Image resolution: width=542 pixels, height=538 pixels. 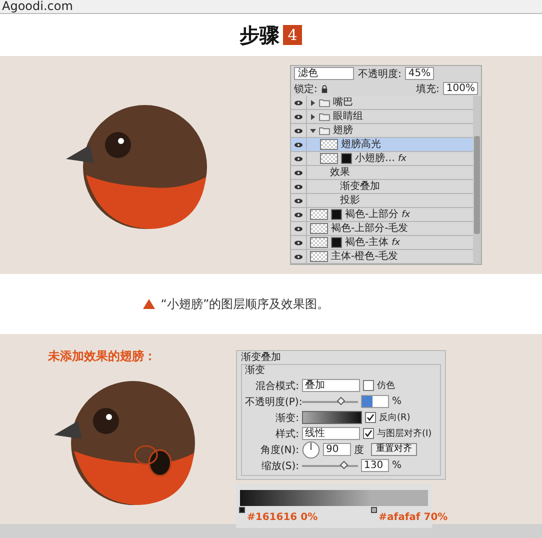 I want to click on step-title: 步骤, so click(x=260, y=35).